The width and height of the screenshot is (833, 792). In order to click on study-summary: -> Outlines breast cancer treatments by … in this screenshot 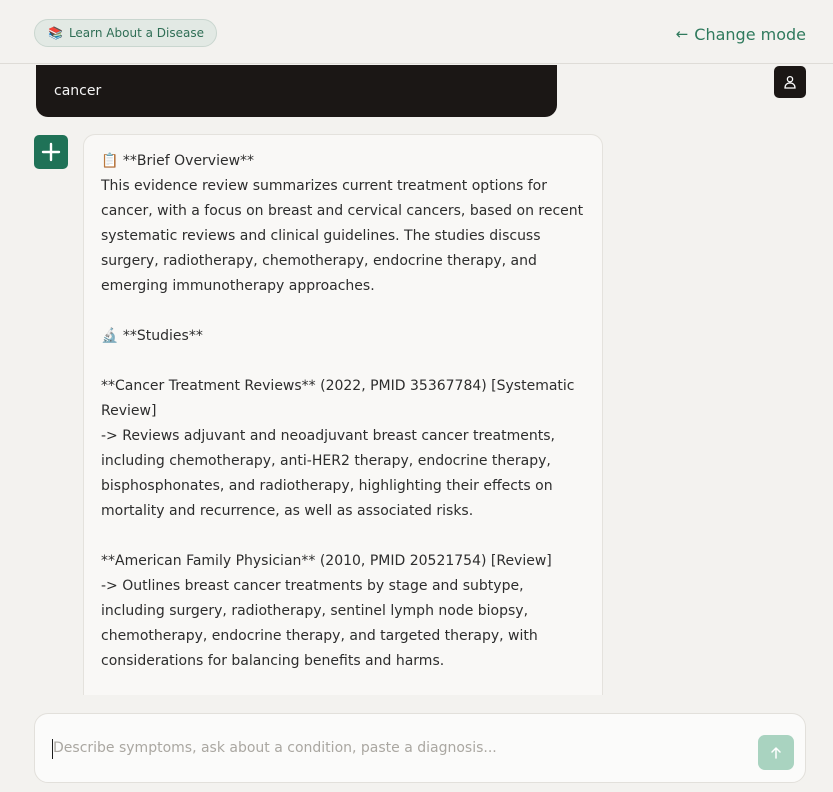, I will do `click(322, 623)`.